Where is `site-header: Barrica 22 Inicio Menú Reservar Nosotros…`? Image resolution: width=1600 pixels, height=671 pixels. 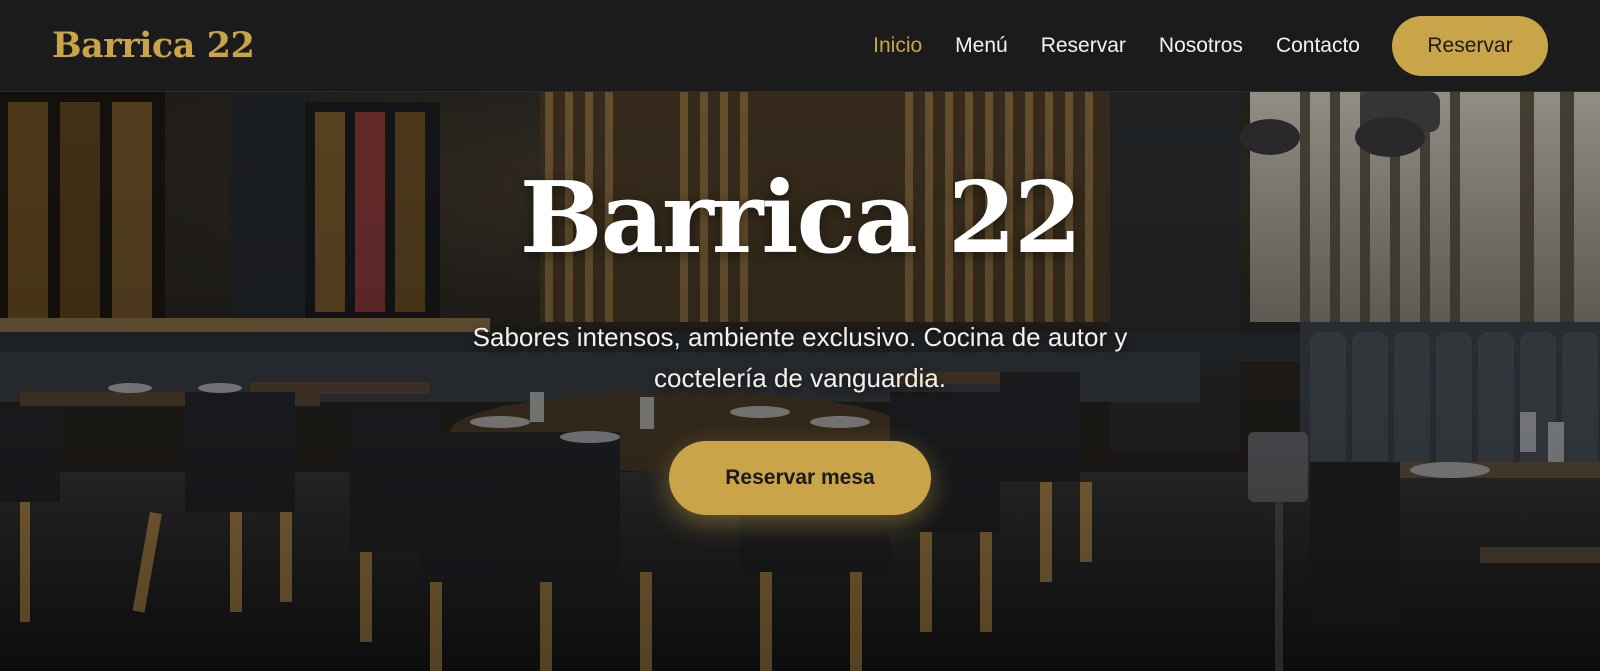 site-header: Barrica 22 Inicio Menú Reservar Nosotros… is located at coordinates (800, 46).